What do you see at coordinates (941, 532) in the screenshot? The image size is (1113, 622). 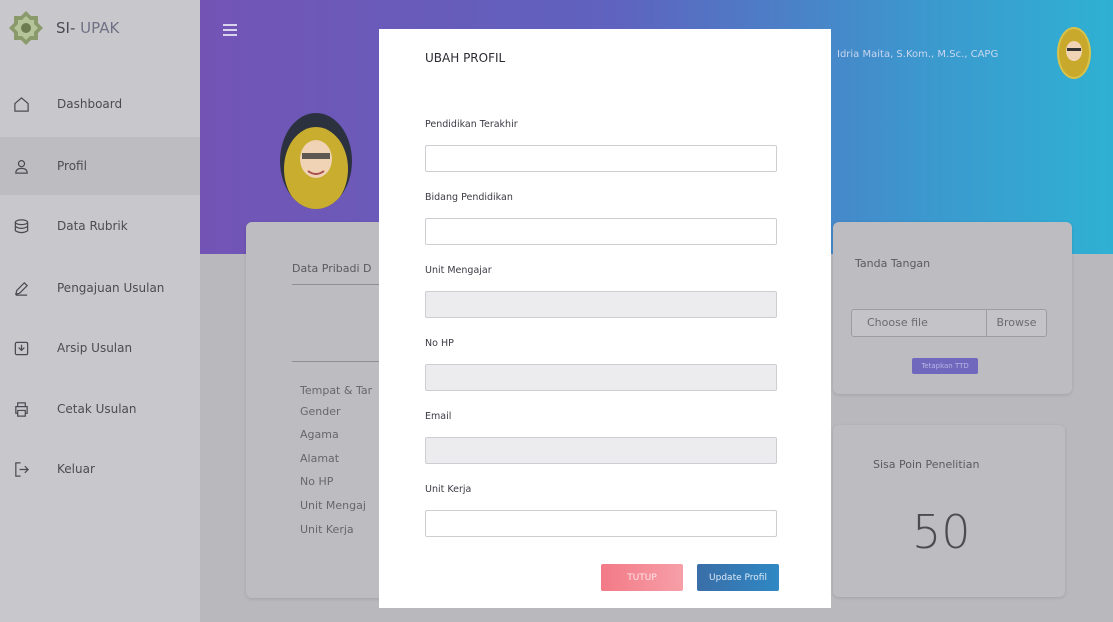 I see `sisa-poin-value: 50` at bounding box center [941, 532].